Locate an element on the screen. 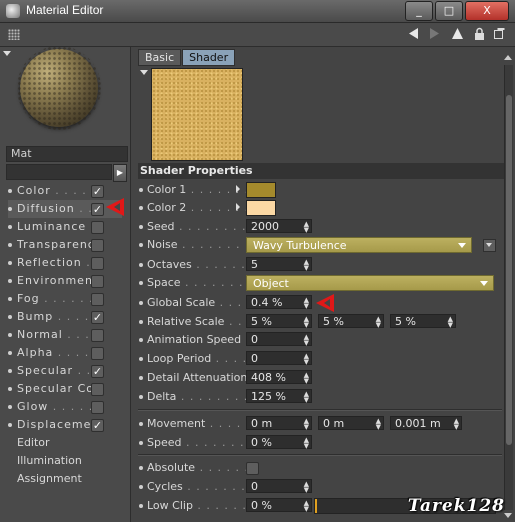 This screenshot has height=522, width=515. channel-specular-color: Specular Color . . . . . . . . . . . . . is located at coordinates (65, 389).